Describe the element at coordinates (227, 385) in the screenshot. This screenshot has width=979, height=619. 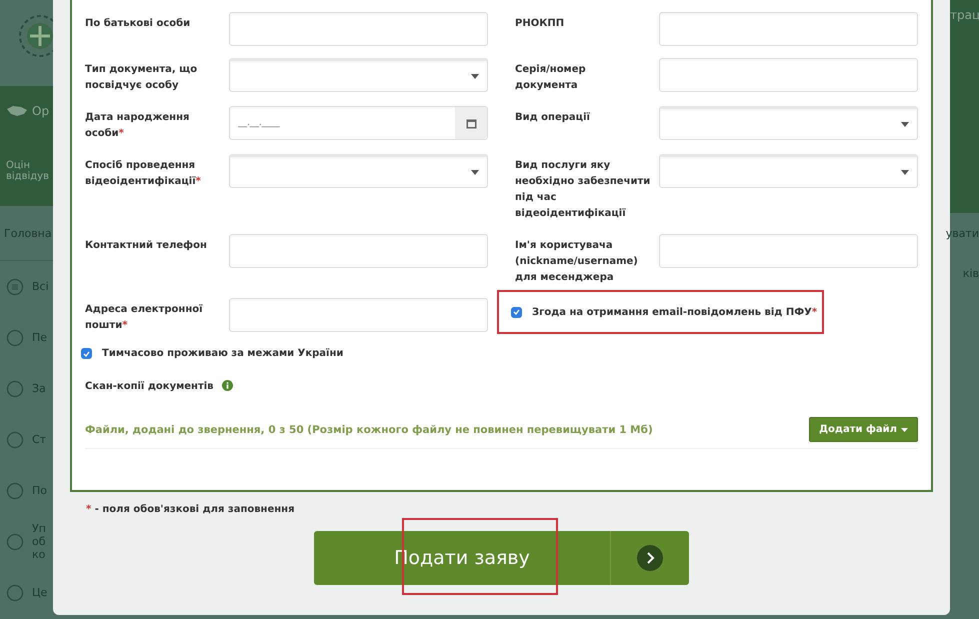
I see `info-icon` at that location.